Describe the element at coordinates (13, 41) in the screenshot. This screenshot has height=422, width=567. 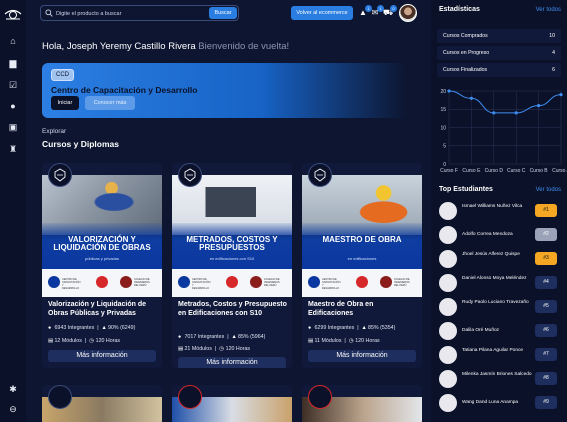
I see `home-icon: ⌂` at that location.